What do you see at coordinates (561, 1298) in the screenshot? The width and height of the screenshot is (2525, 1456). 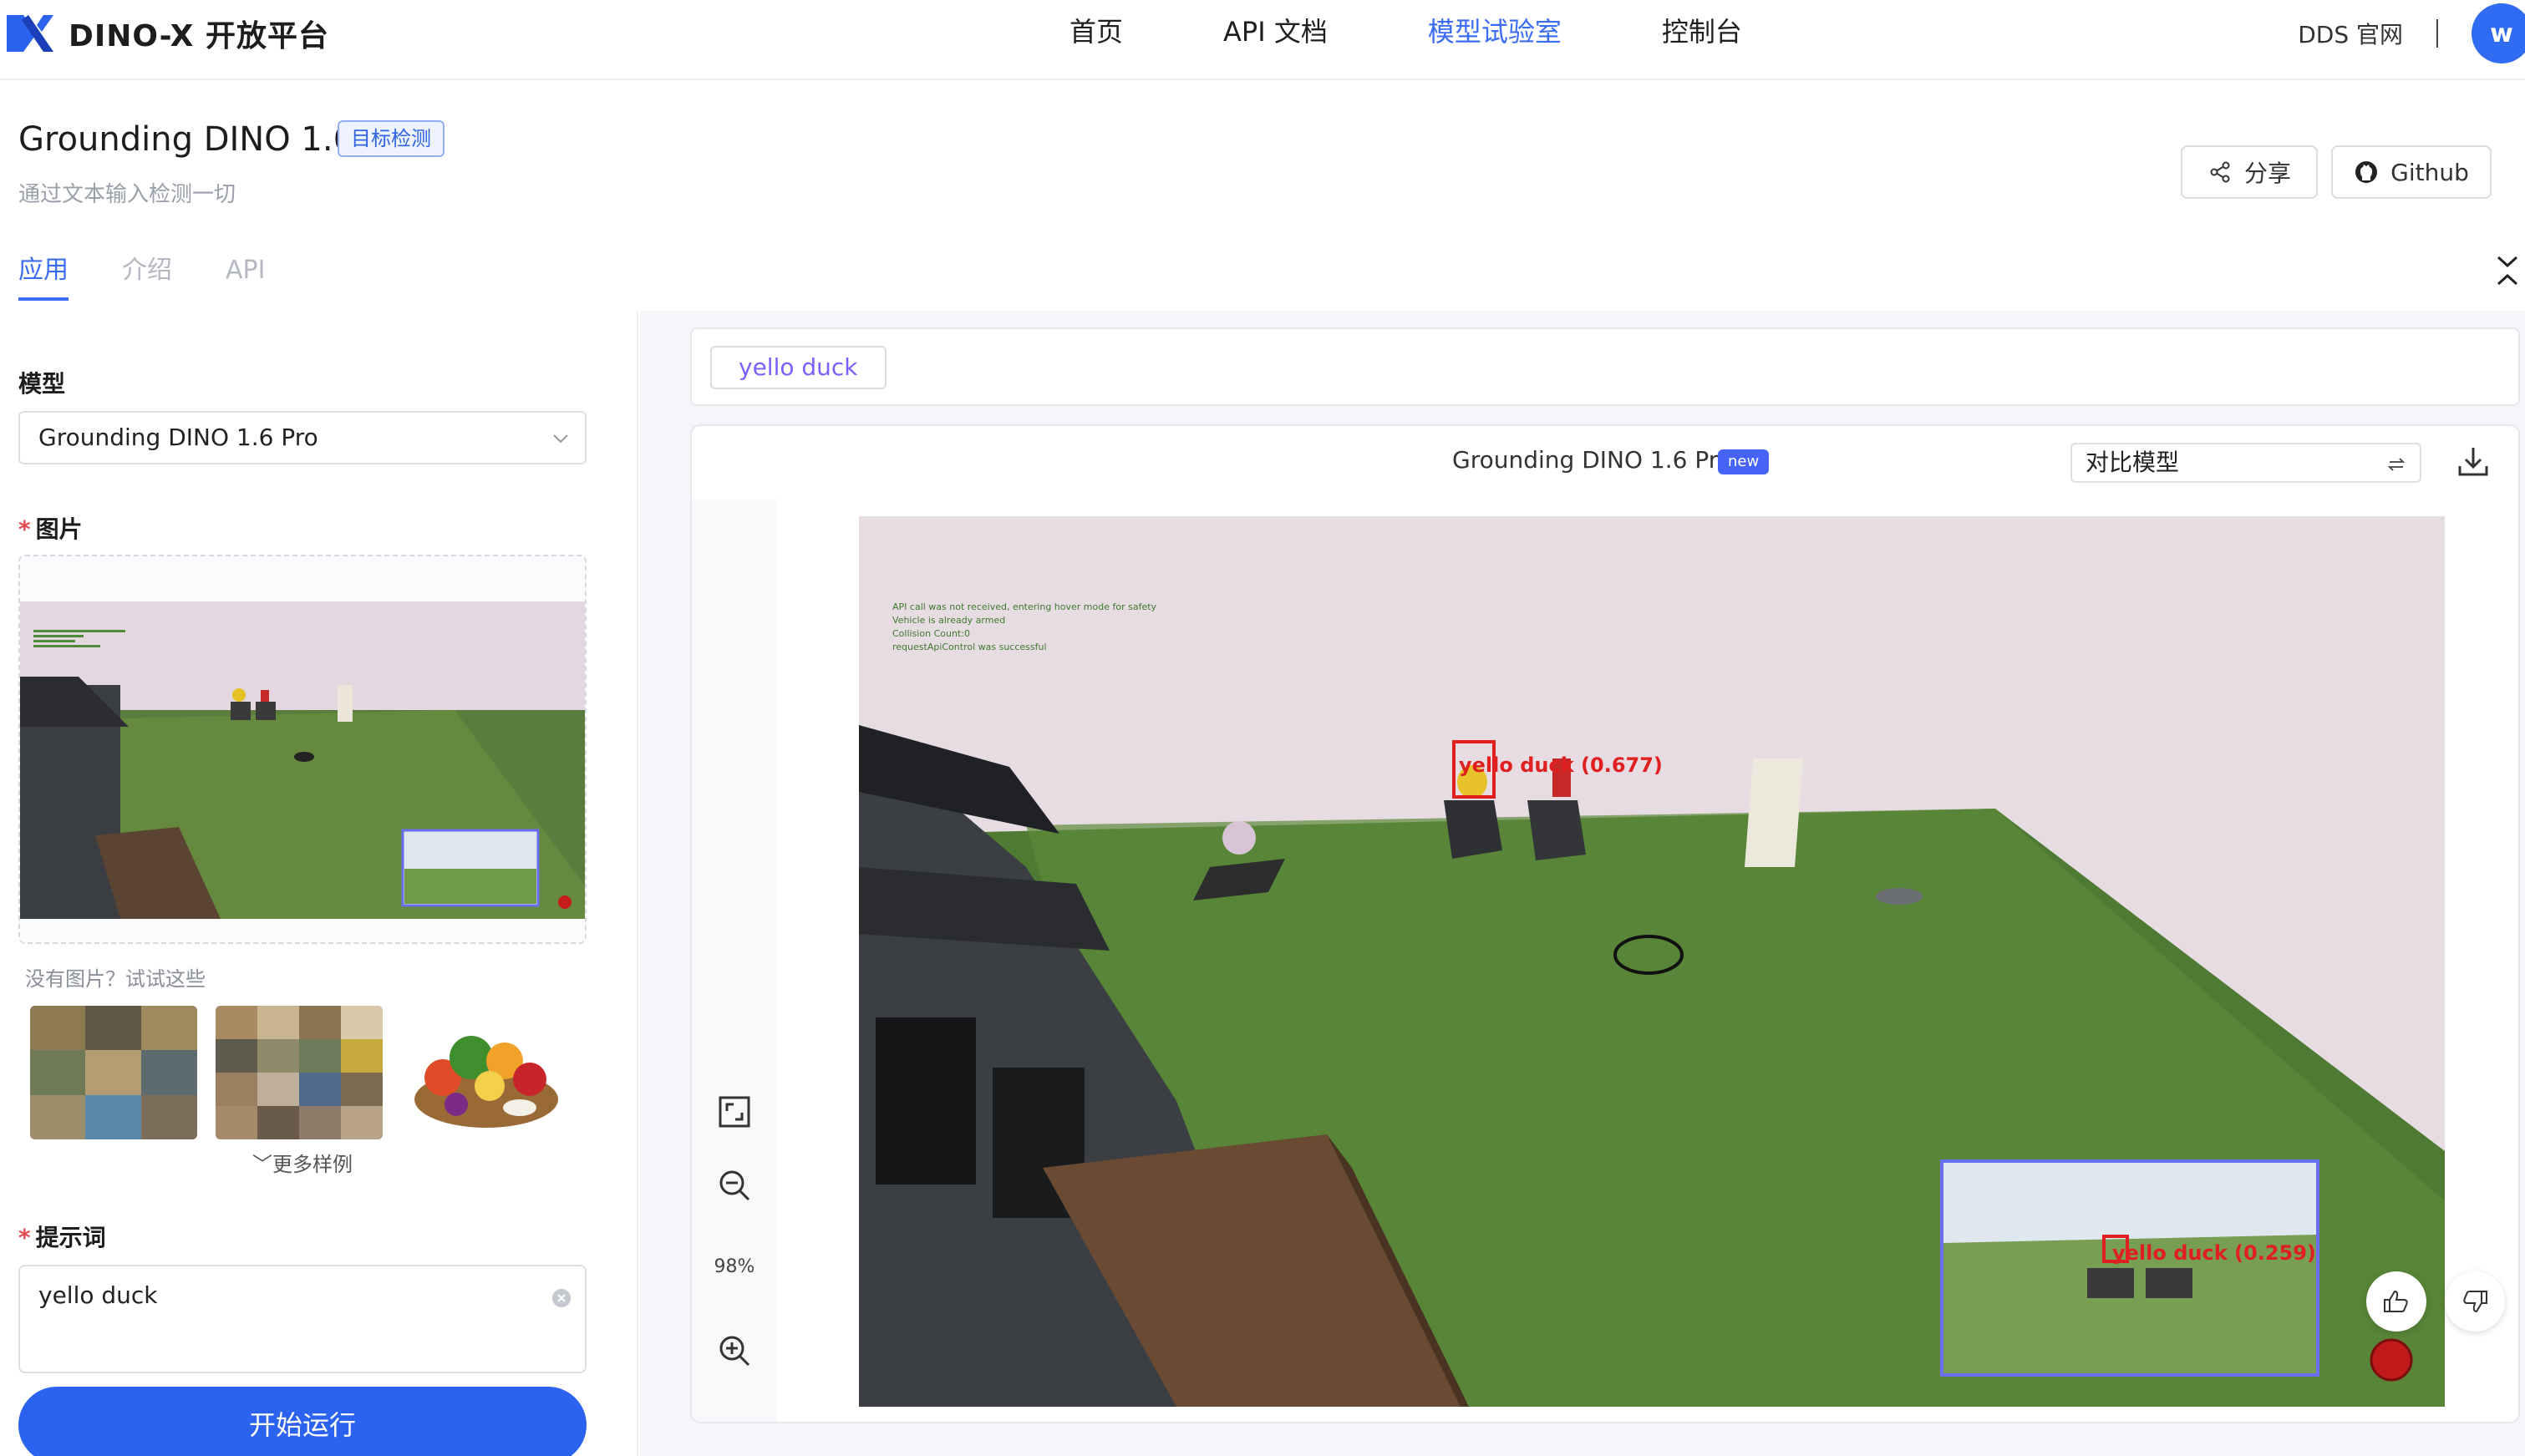 I see `clear-icon` at bounding box center [561, 1298].